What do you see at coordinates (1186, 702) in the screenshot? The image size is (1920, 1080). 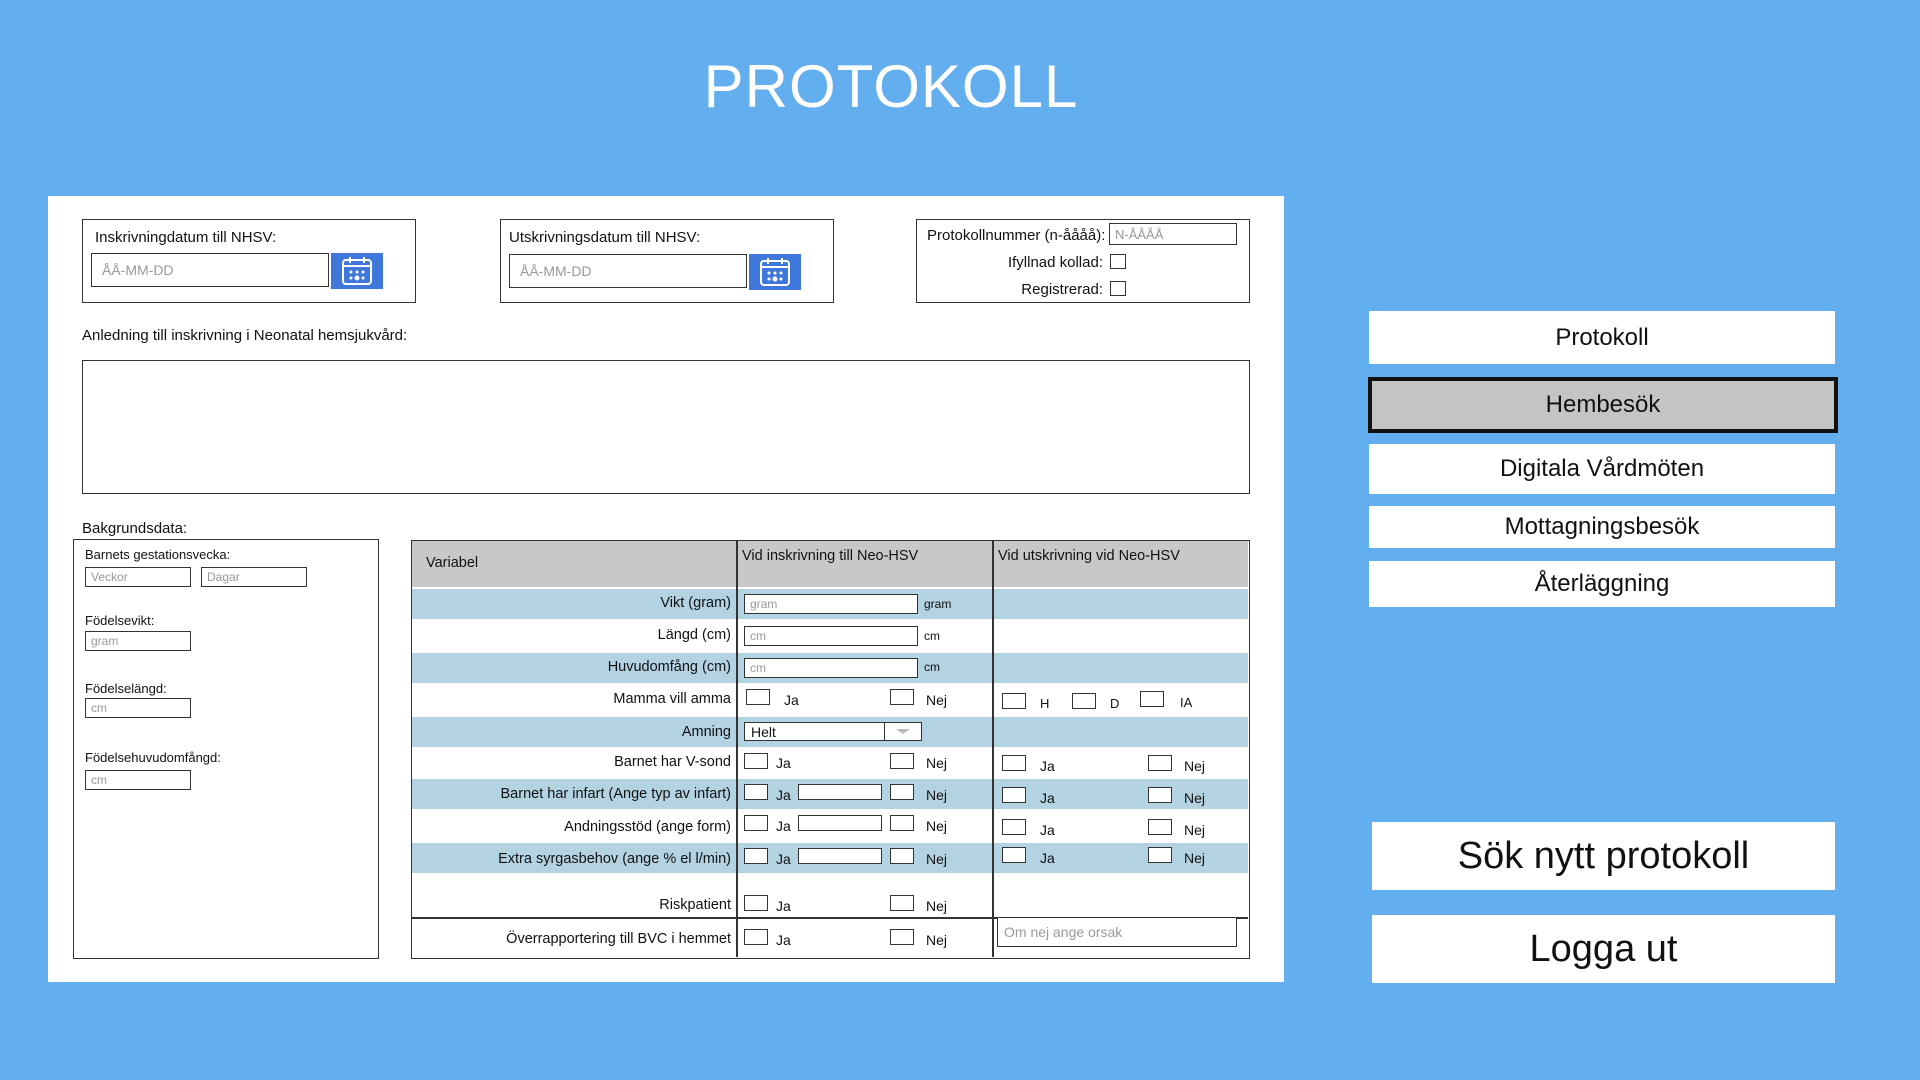 I see `ia-label: IA` at bounding box center [1186, 702].